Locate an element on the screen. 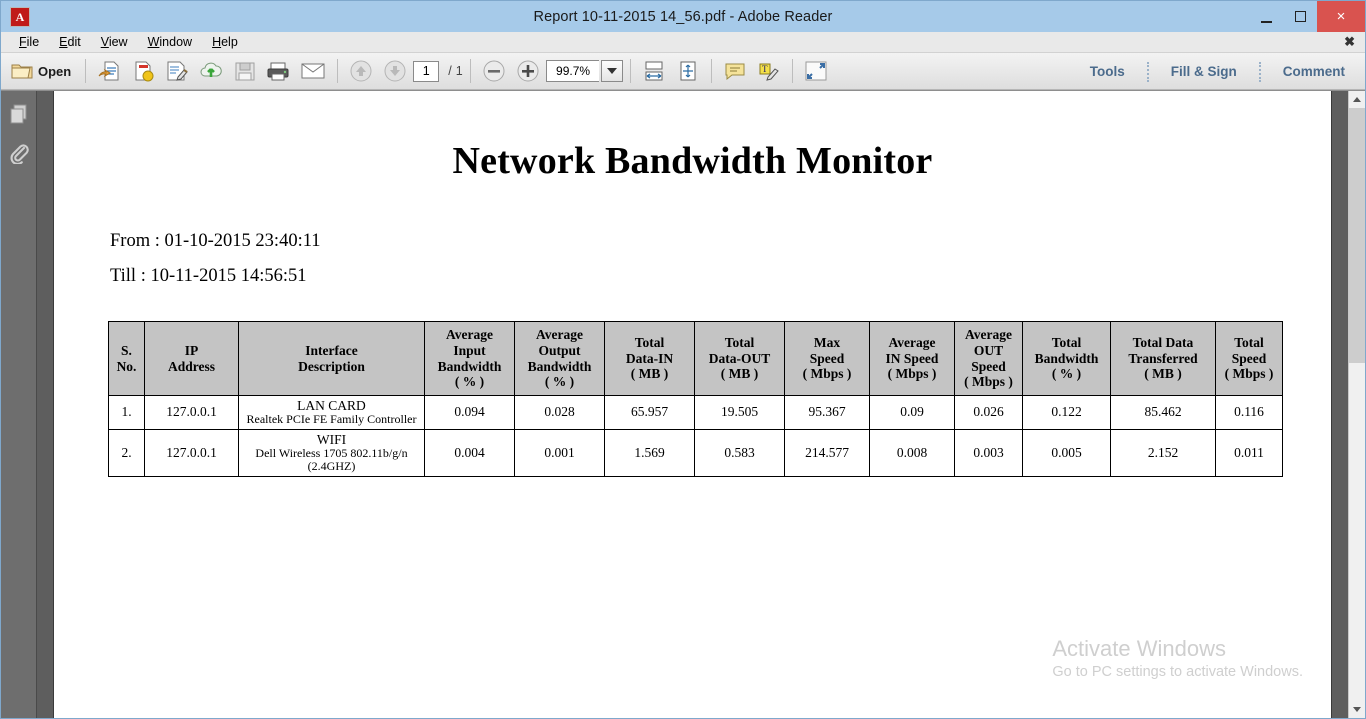 This screenshot has width=1366, height=719. cell-average-output-bandwidth: 0.001 is located at coordinates (559, 452).